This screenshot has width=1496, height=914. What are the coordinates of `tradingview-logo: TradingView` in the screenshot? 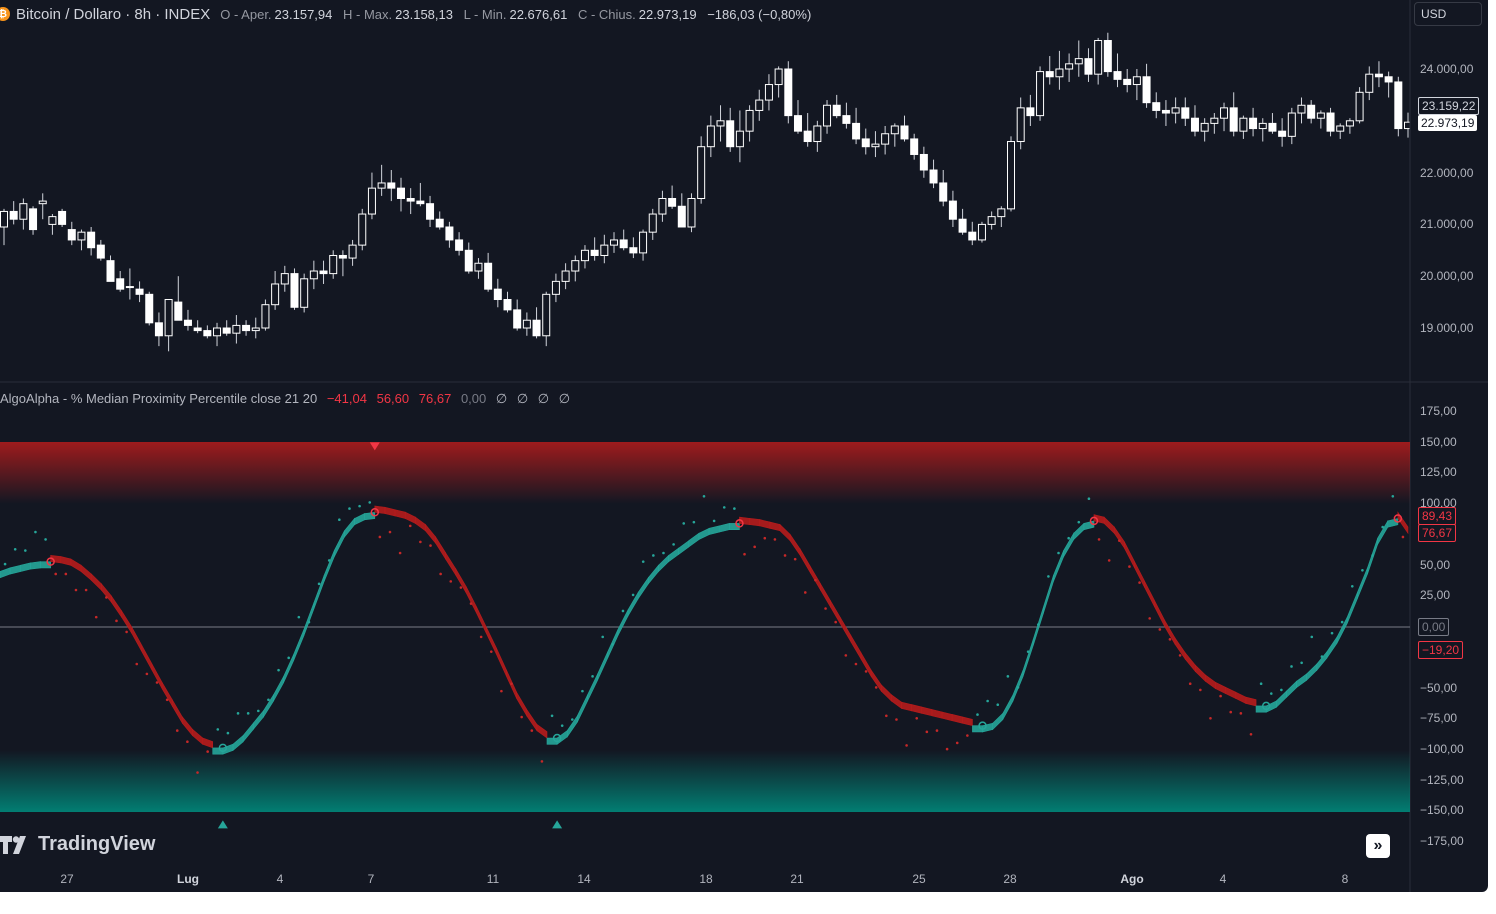 It's located at (77, 844).